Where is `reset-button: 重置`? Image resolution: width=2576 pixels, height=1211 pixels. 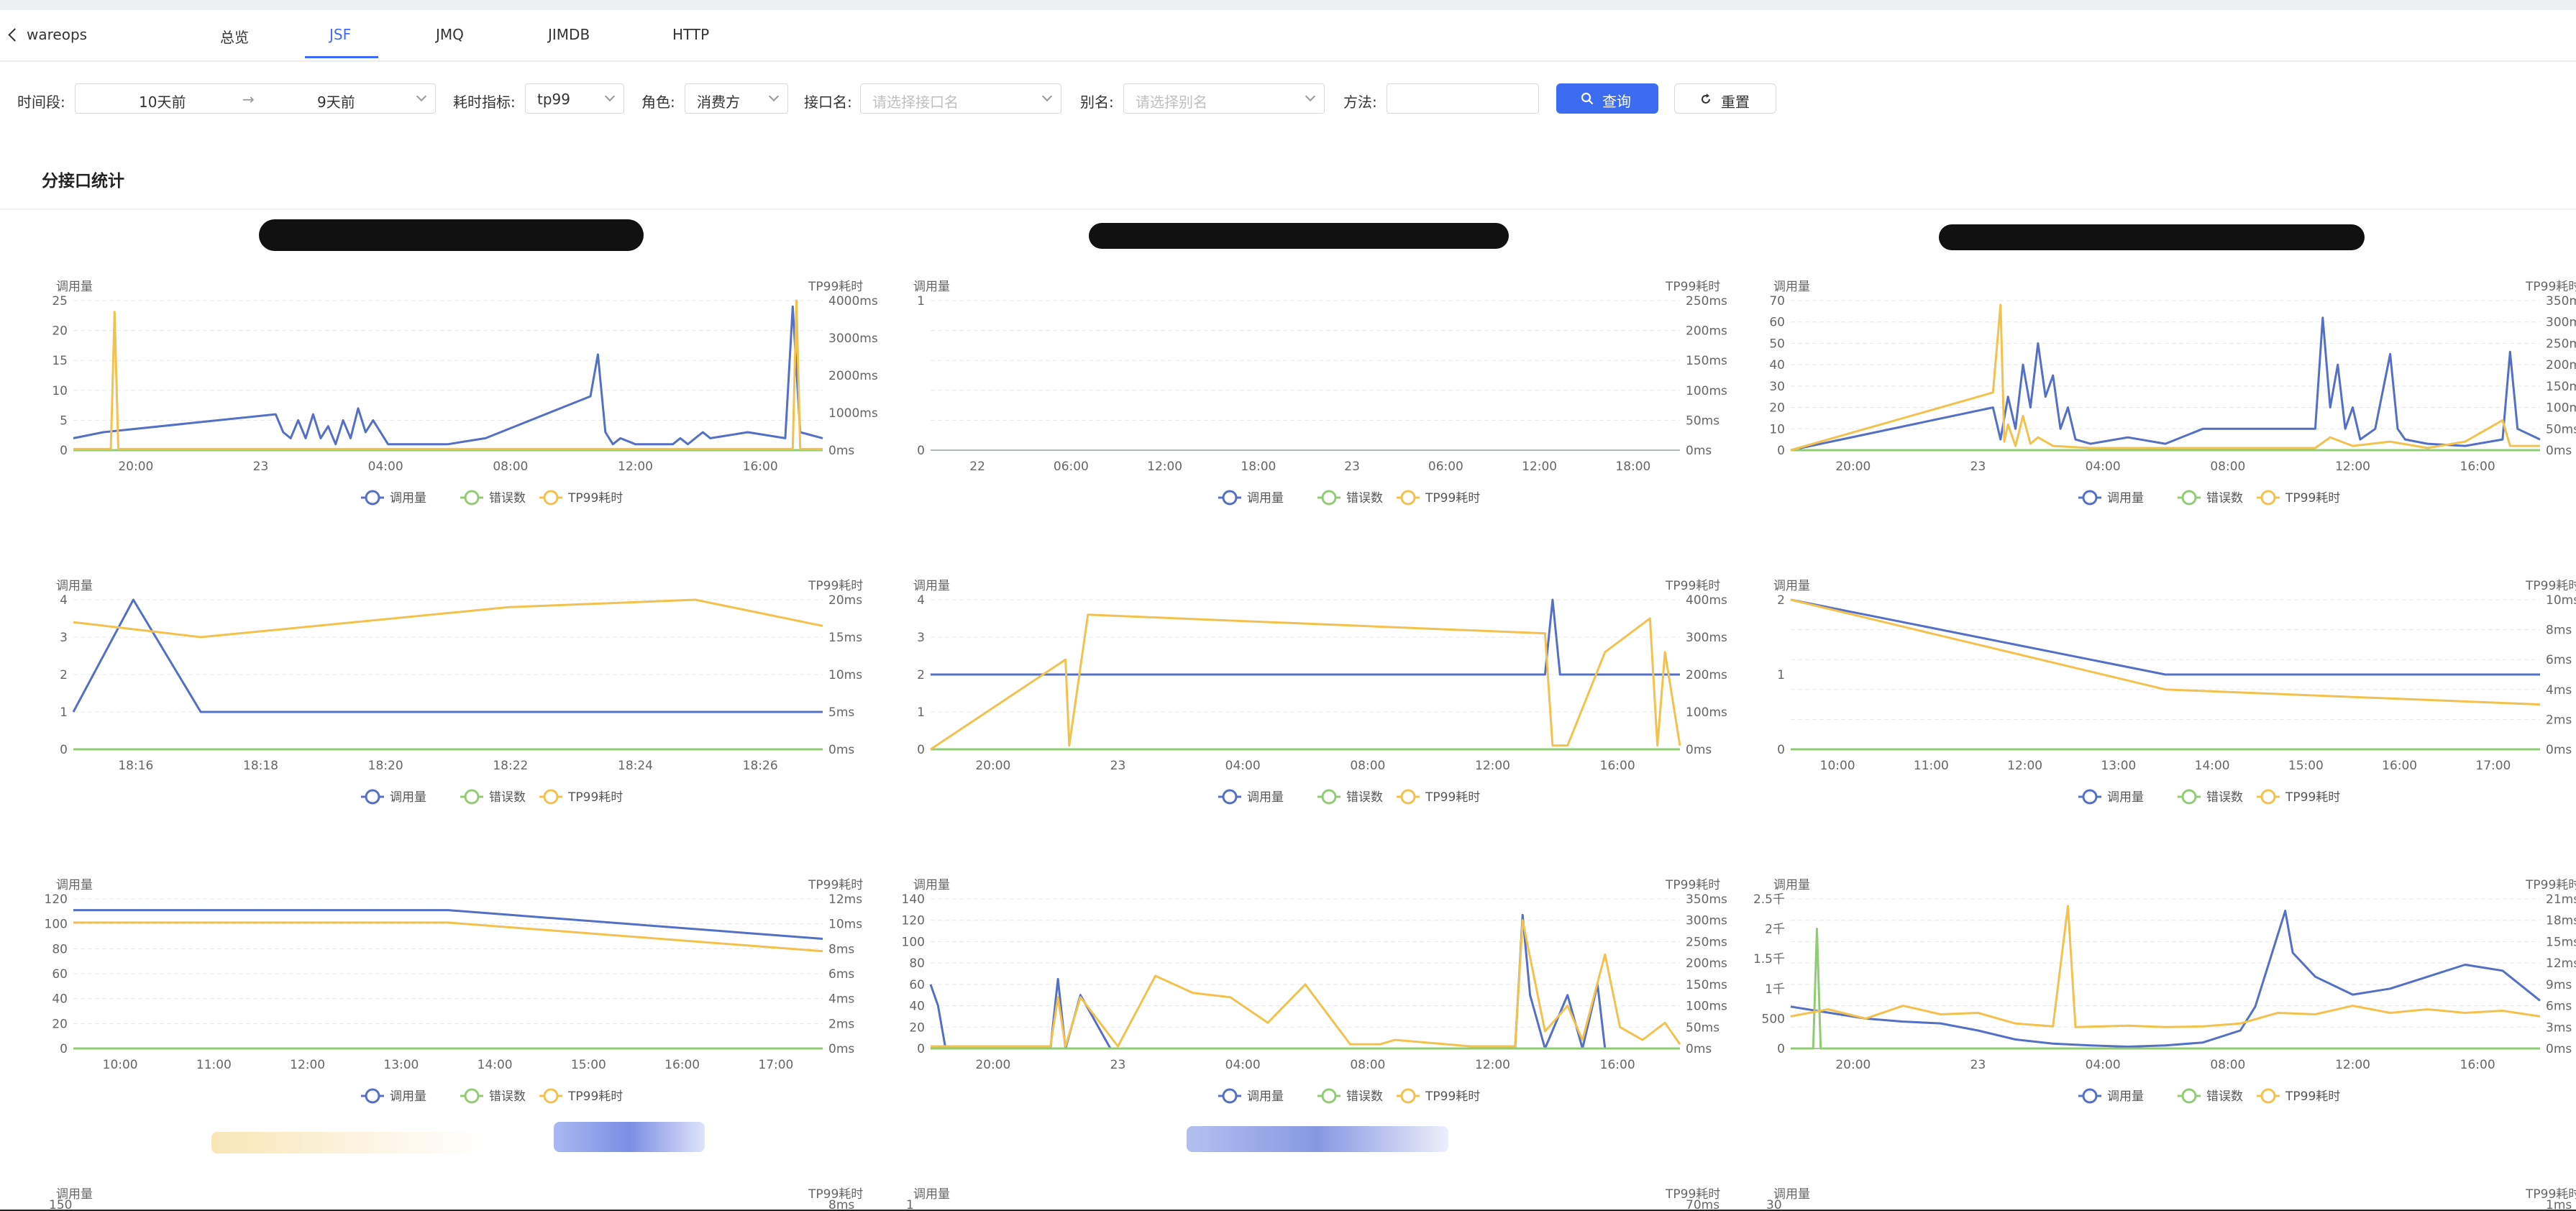
reset-button: 重置 is located at coordinates (1725, 98).